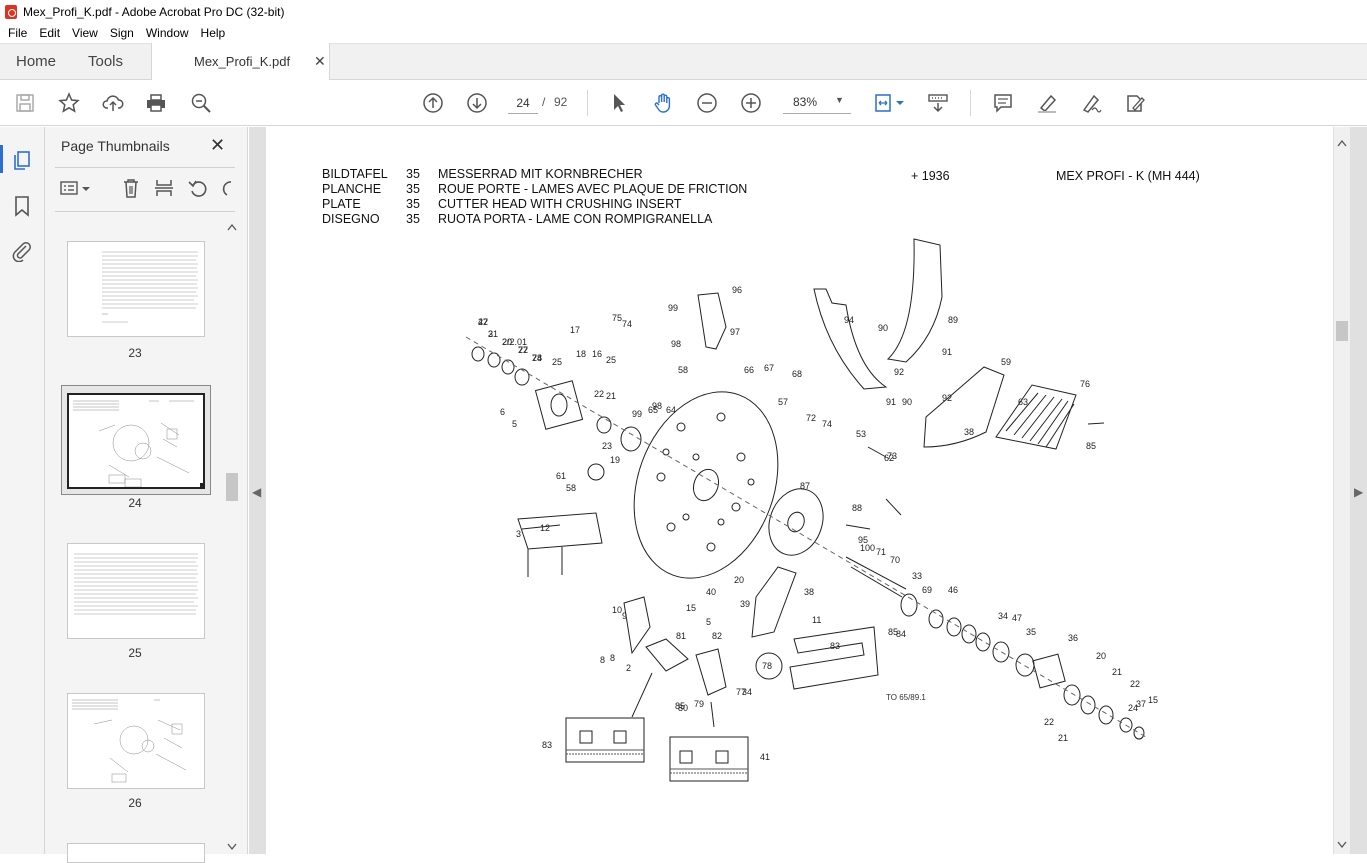 Image resolution: width=1367 pixels, height=863 pixels. Describe the element at coordinates (619, 103) in the screenshot. I see `select-cursor-icon` at that location.